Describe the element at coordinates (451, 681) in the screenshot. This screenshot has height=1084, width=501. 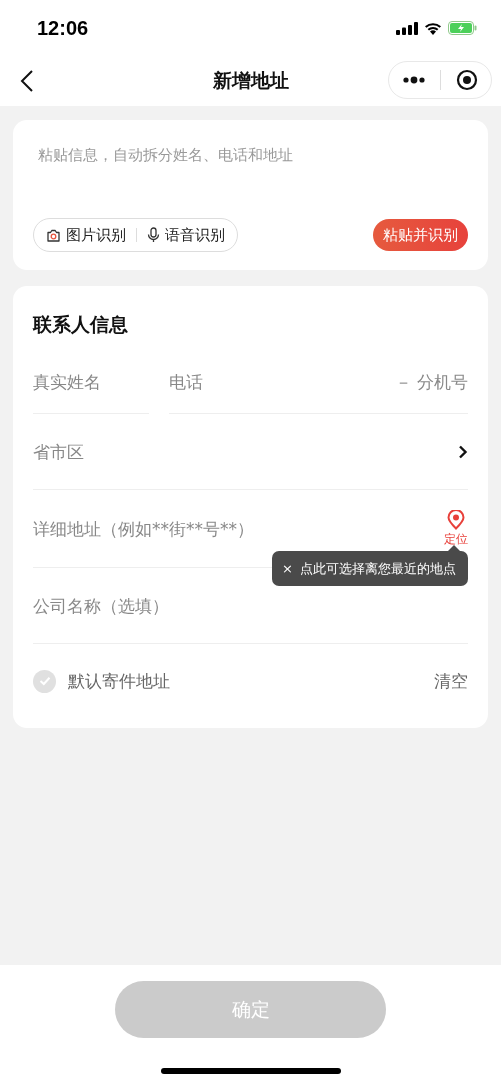
I see `clear-button: 清空` at that location.